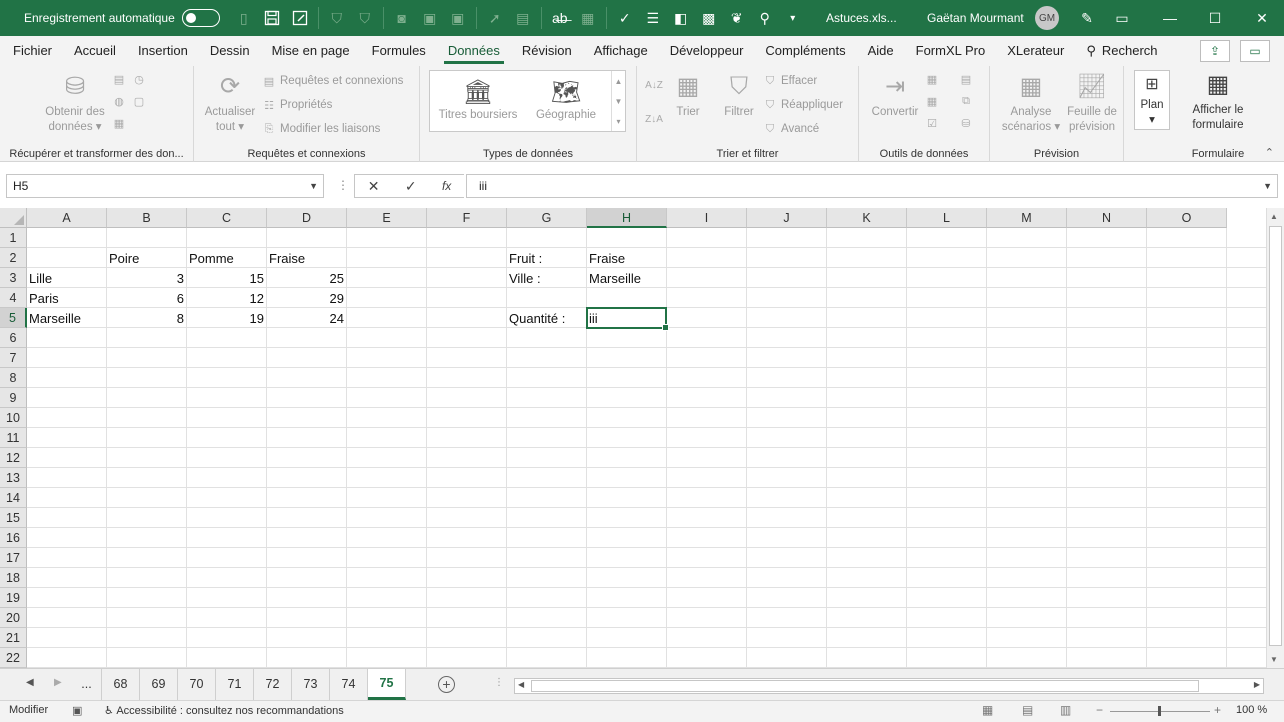  Describe the element at coordinates (1031, 103) in the screenshot. I see `what-if-button: ▦ Analyse scénarios ▾` at that location.